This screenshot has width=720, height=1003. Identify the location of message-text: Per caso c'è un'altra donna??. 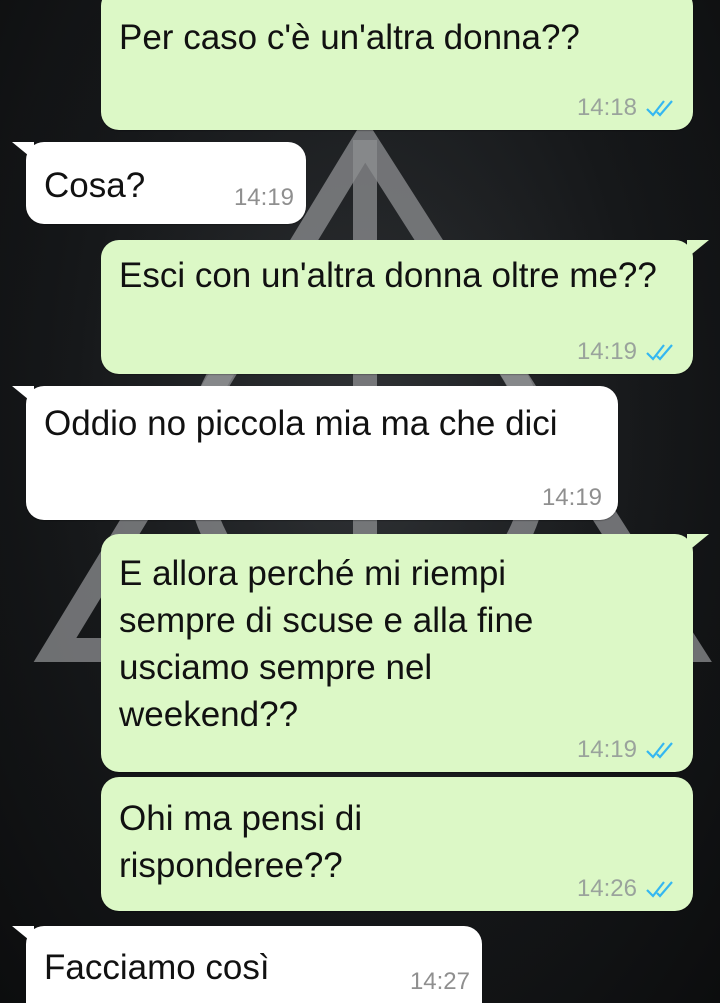
(349, 37).